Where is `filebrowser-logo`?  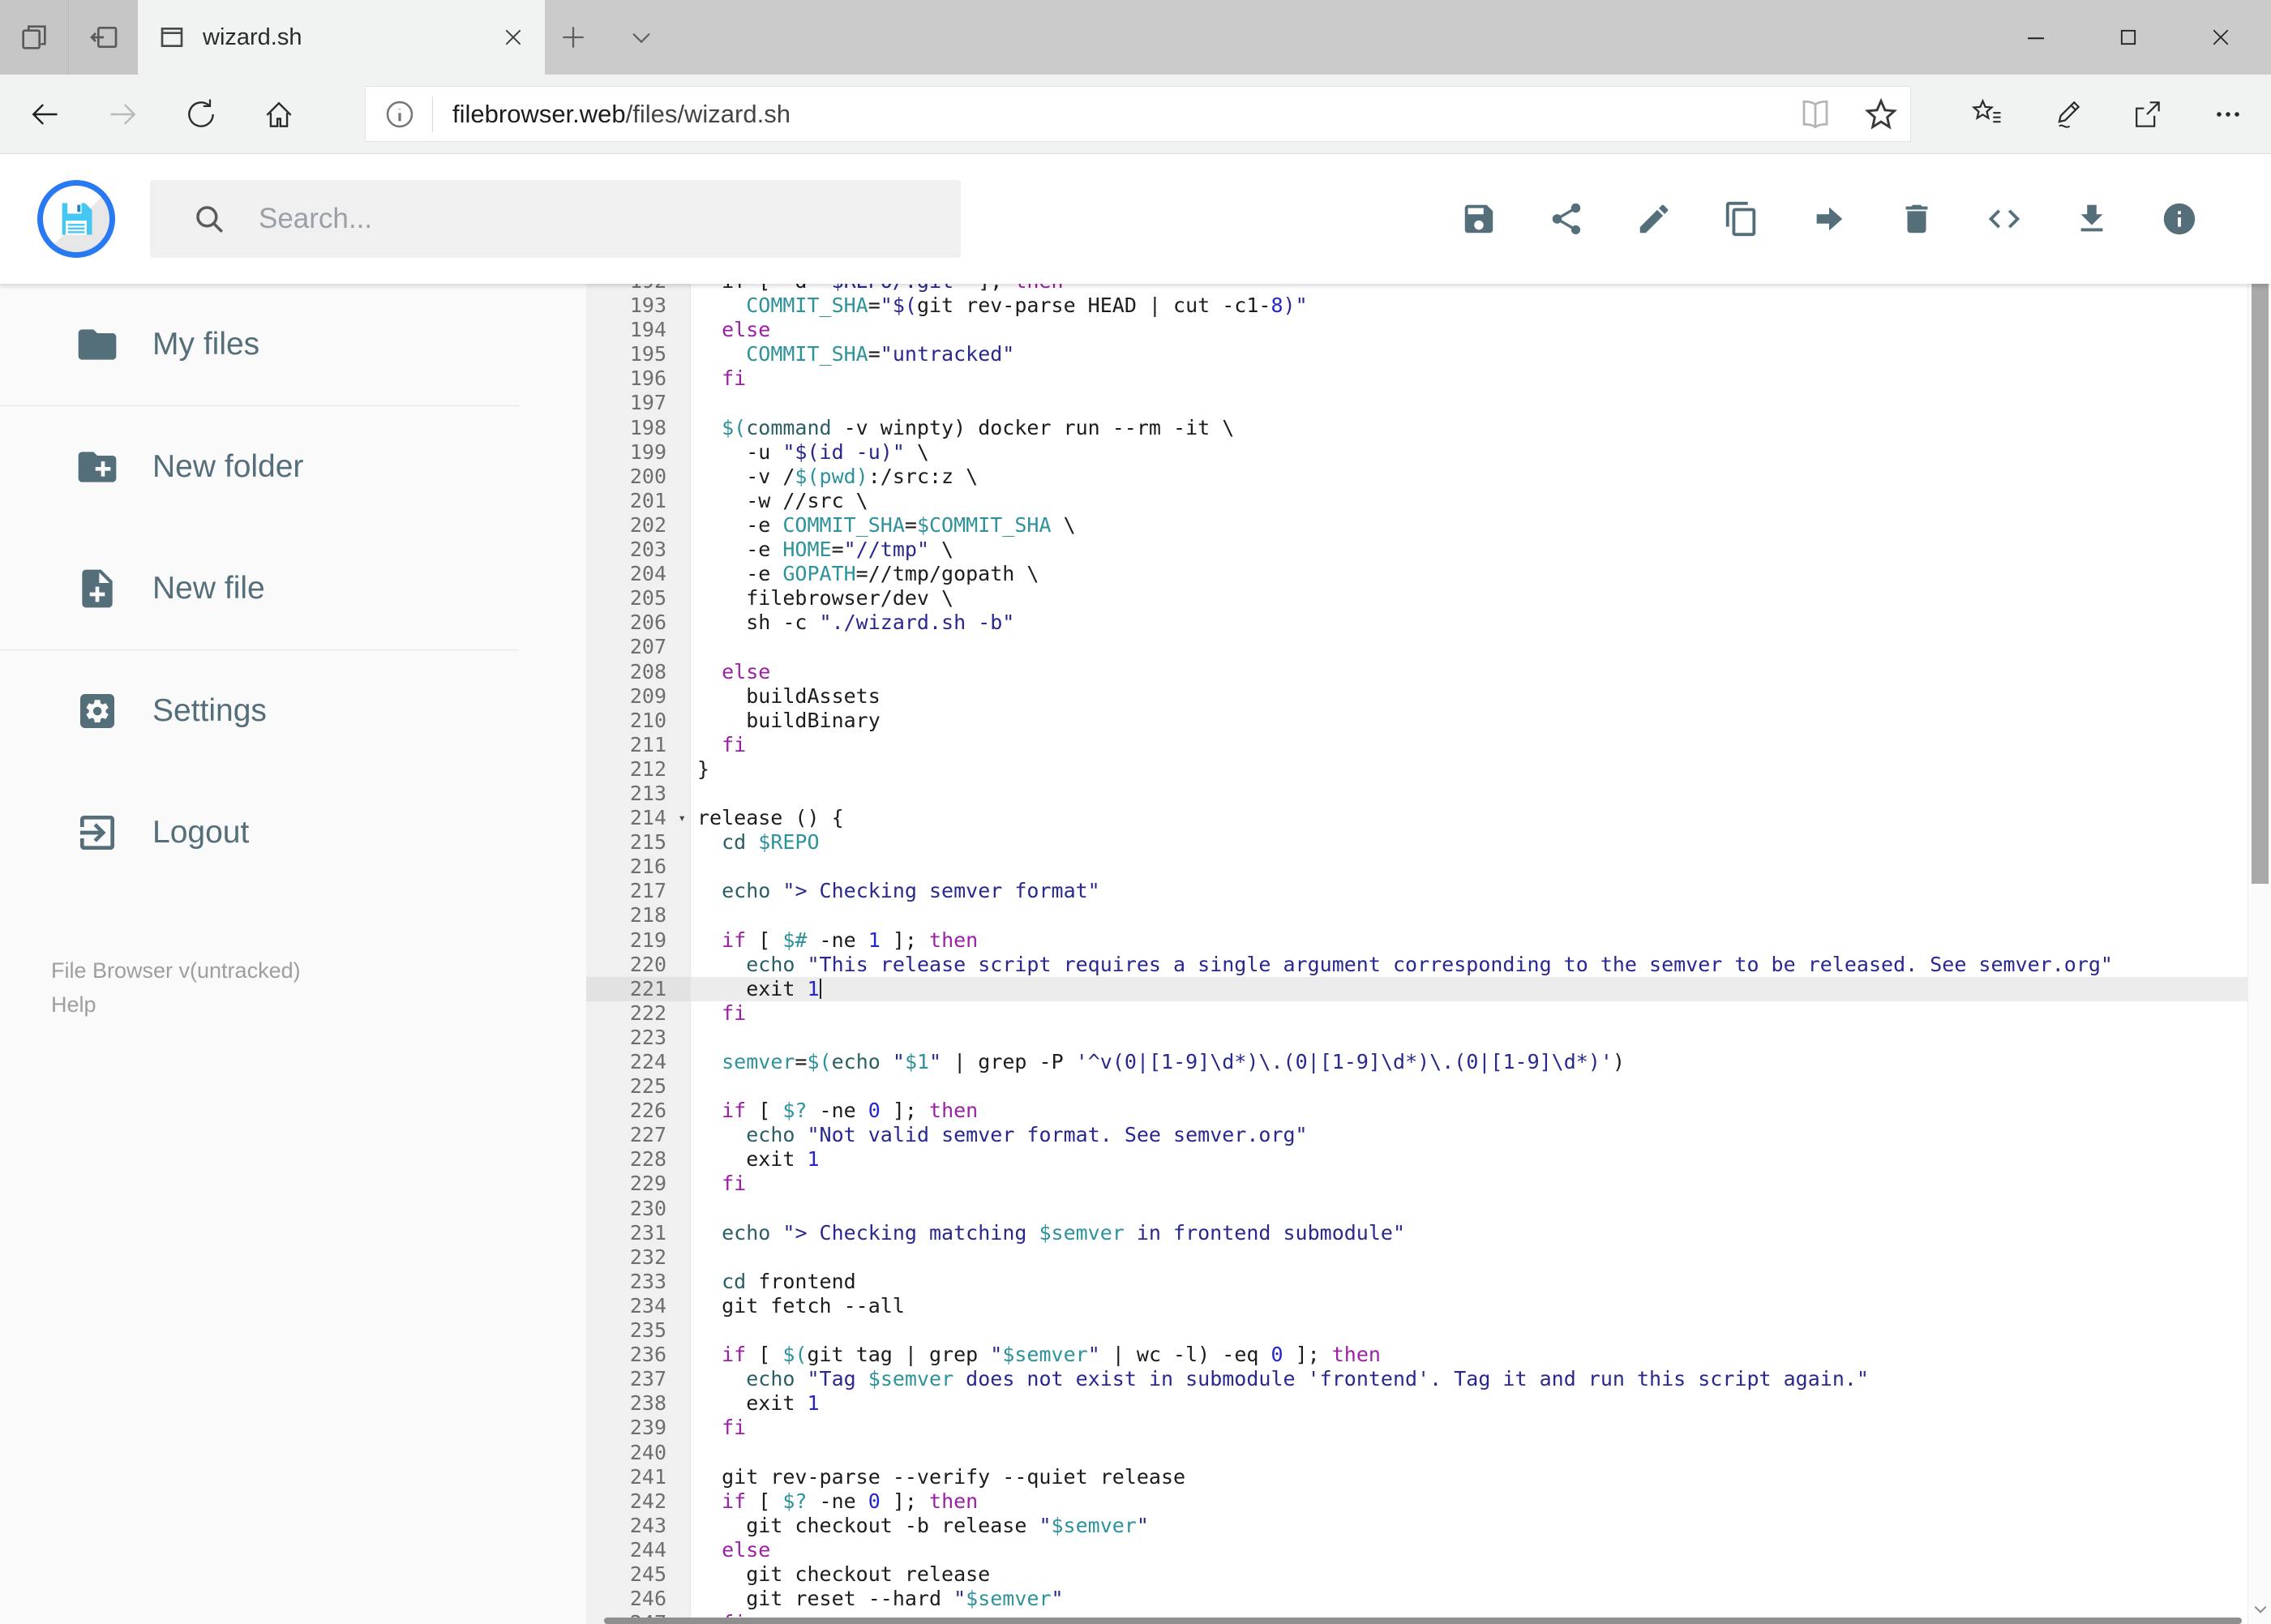 filebrowser-logo is located at coordinates (76, 219).